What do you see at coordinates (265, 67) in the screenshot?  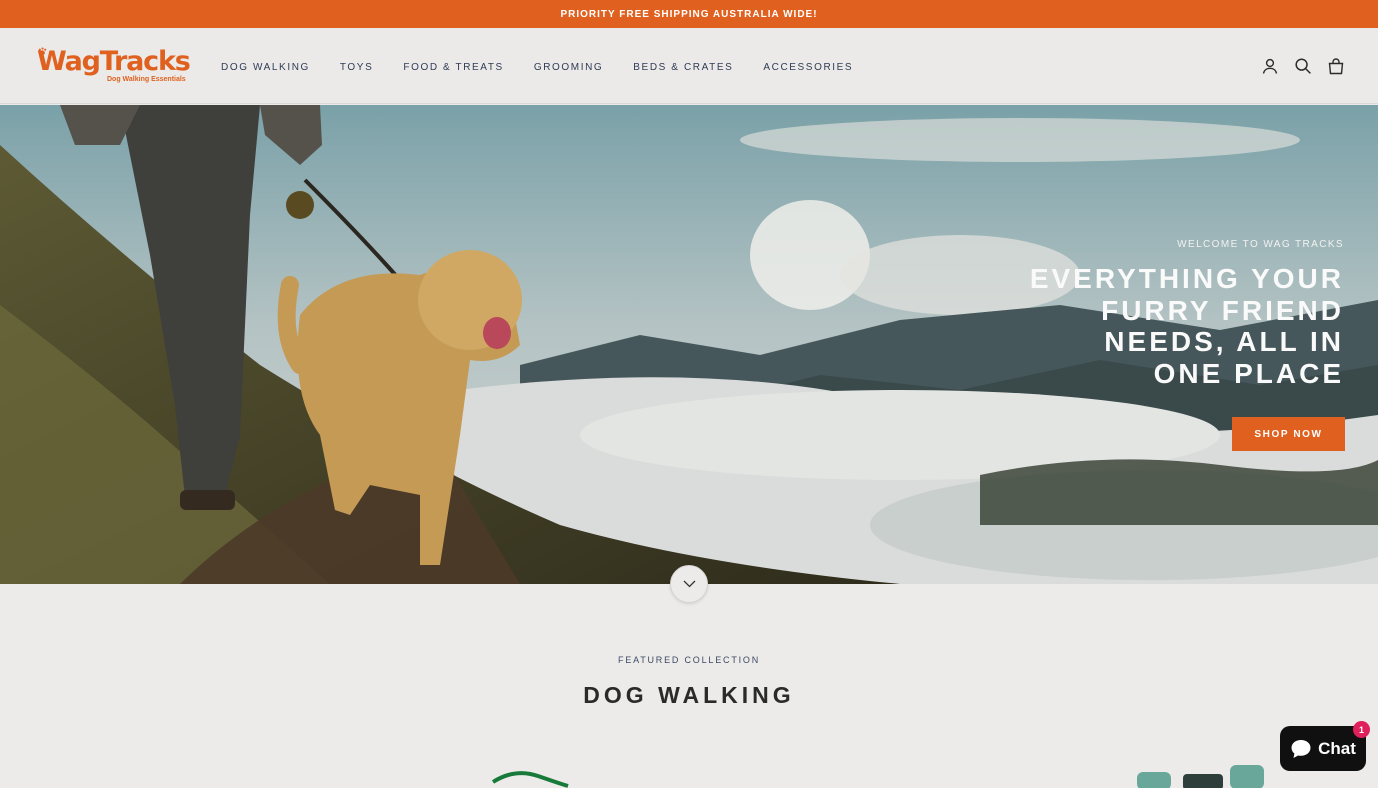 I see `nav-item-dog-walking: DOG WALKING` at bounding box center [265, 67].